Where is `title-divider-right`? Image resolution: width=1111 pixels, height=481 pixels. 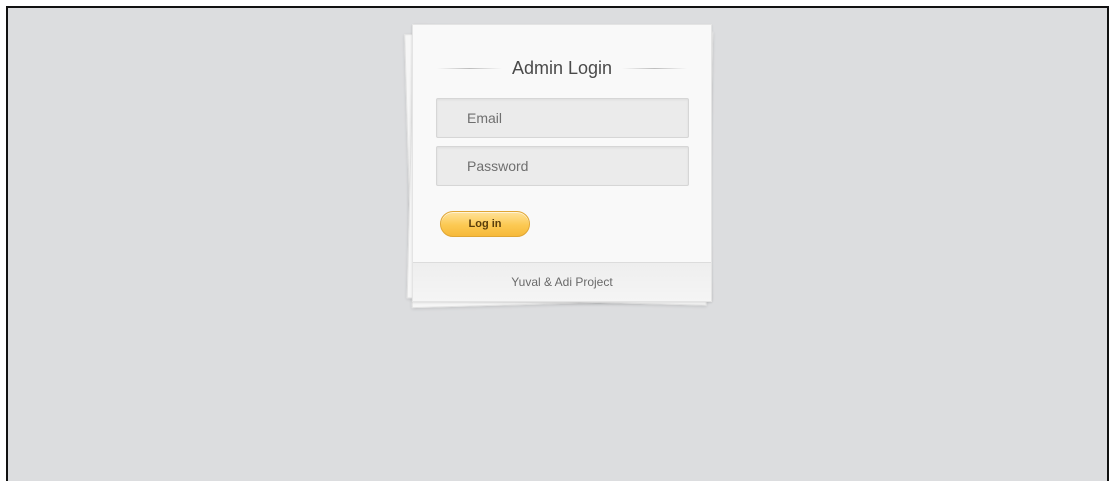
title-divider-right is located at coordinates (655, 68).